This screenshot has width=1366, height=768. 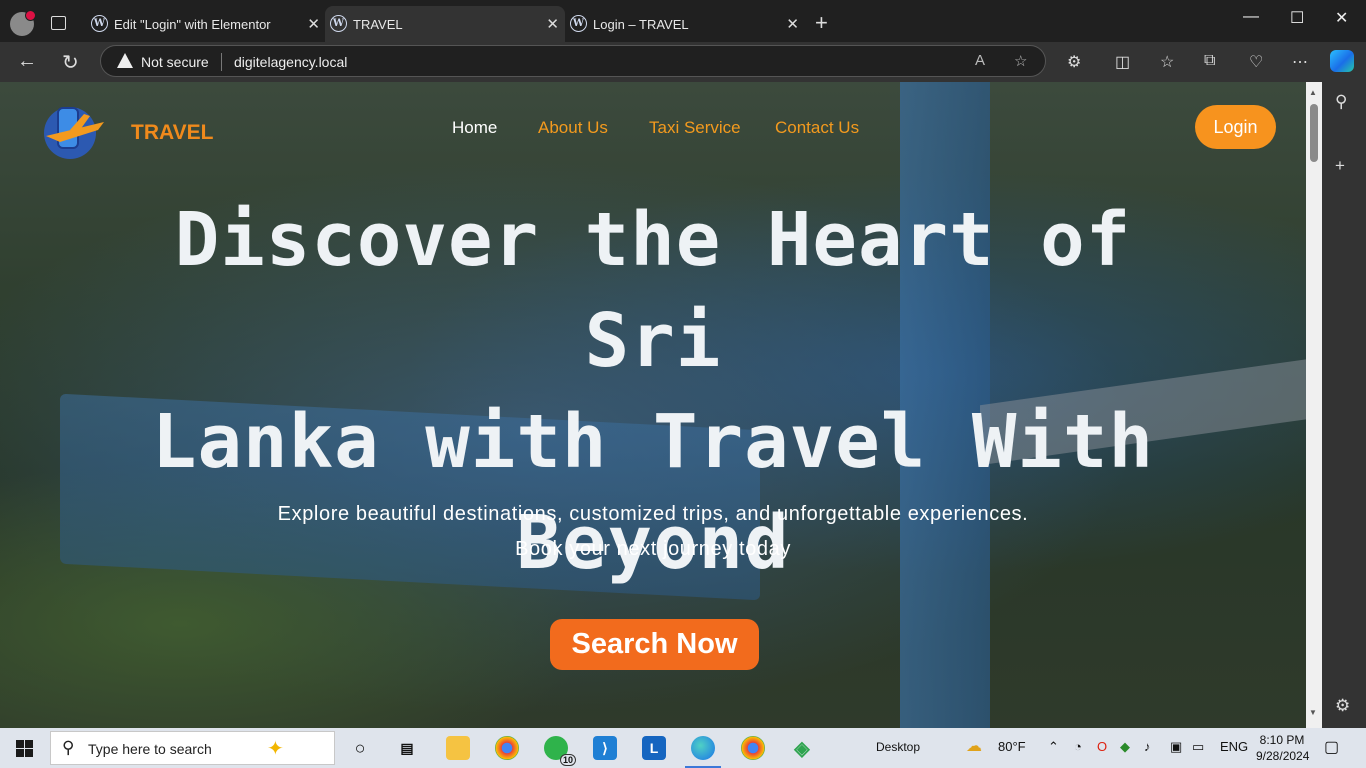 What do you see at coordinates (573, 128) in the screenshot?
I see `nav-about-us: About Us` at bounding box center [573, 128].